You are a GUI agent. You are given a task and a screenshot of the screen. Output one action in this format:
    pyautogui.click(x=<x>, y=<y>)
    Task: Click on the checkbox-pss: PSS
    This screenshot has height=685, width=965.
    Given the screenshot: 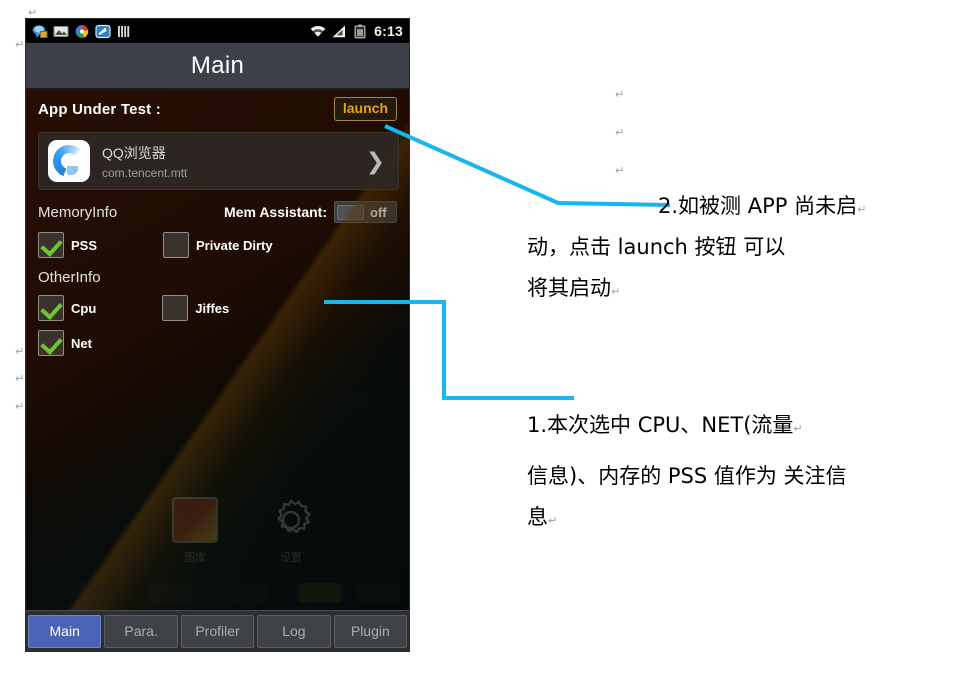 What is the action you would take?
    pyautogui.click(x=67, y=245)
    